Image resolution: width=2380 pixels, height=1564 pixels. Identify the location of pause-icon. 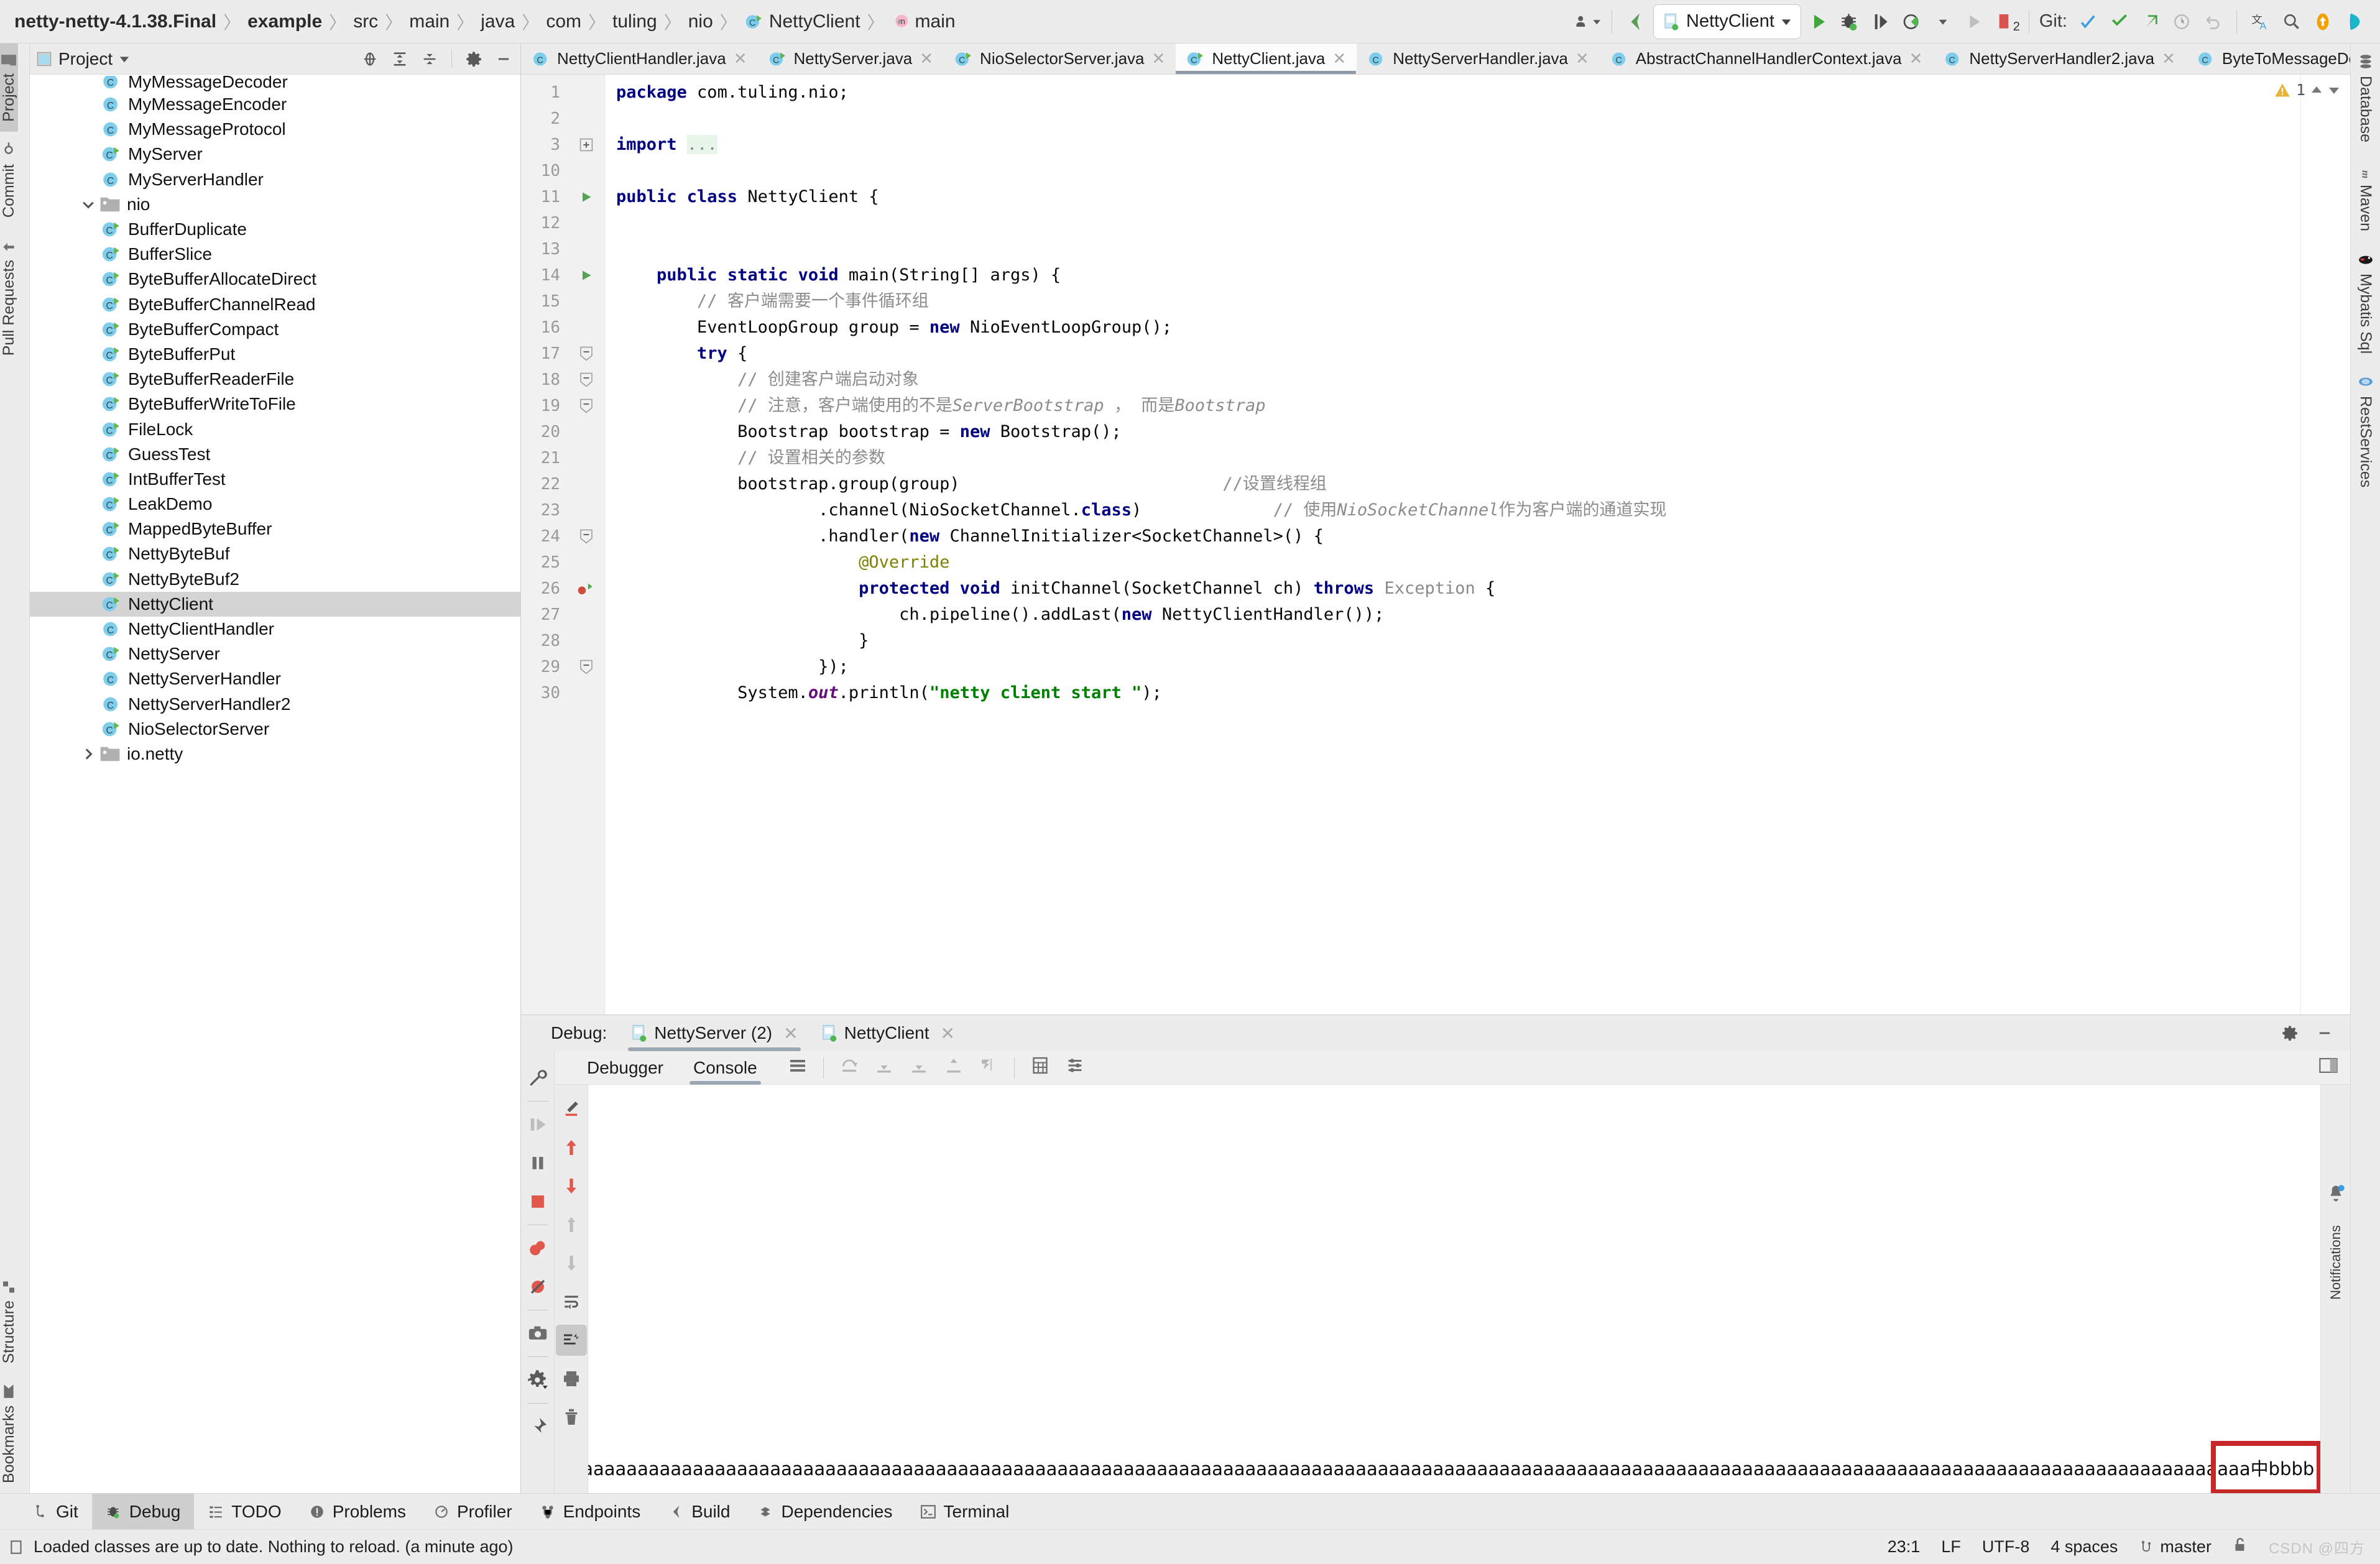
(537, 1163).